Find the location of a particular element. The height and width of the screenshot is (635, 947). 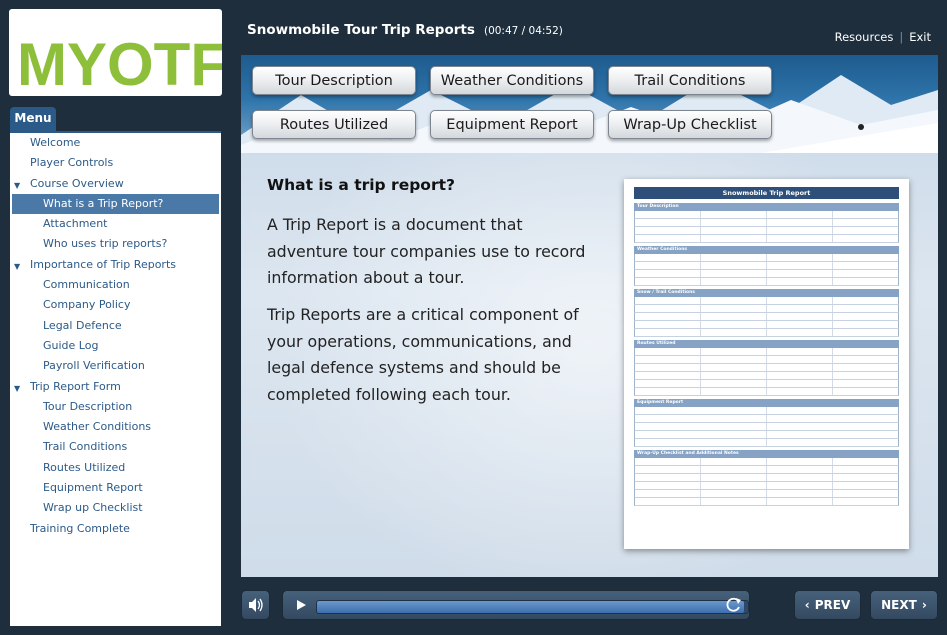

menu-item-training-complete: Training Complete is located at coordinates (115, 529).